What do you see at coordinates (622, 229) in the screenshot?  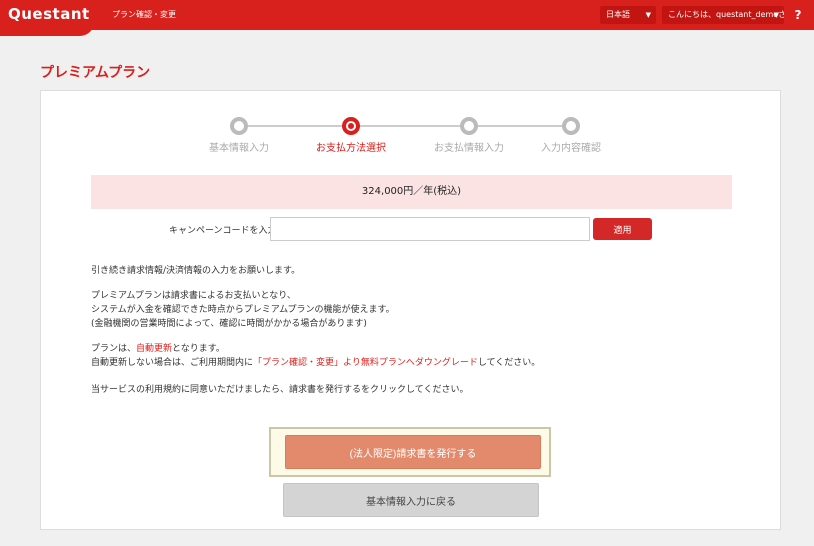 I see `apply-button: 適用` at bounding box center [622, 229].